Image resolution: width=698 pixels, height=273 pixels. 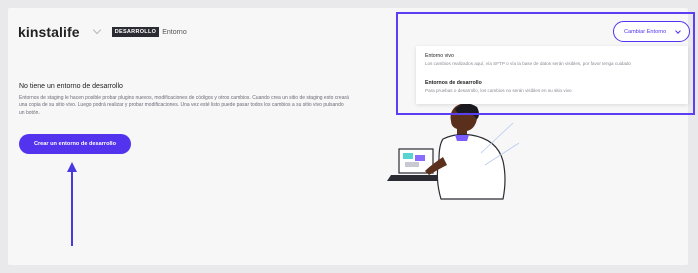 What do you see at coordinates (135, 32) in the screenshot?
I see `environment-badge: DESARROLLO` at bounding box center [135, 32].